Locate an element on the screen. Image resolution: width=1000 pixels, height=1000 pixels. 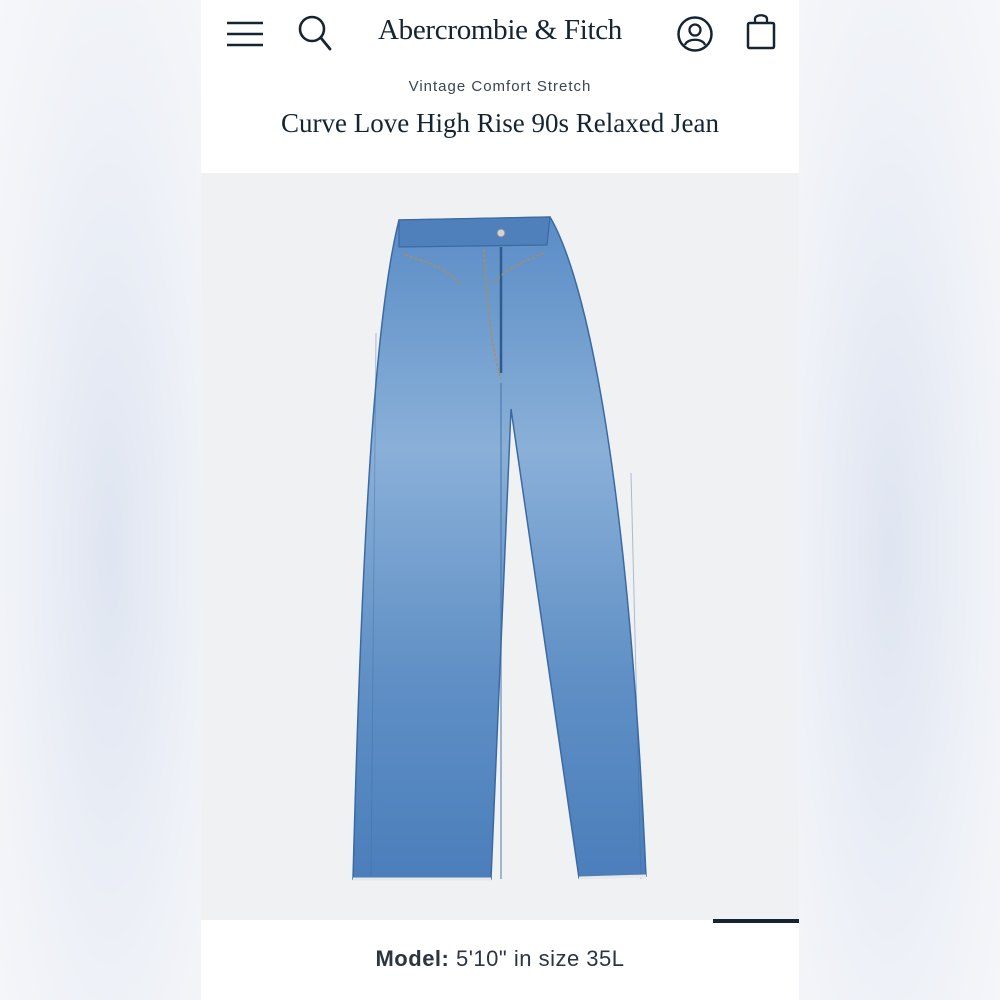
model-label: Model: is located at coordinates (412, 958).